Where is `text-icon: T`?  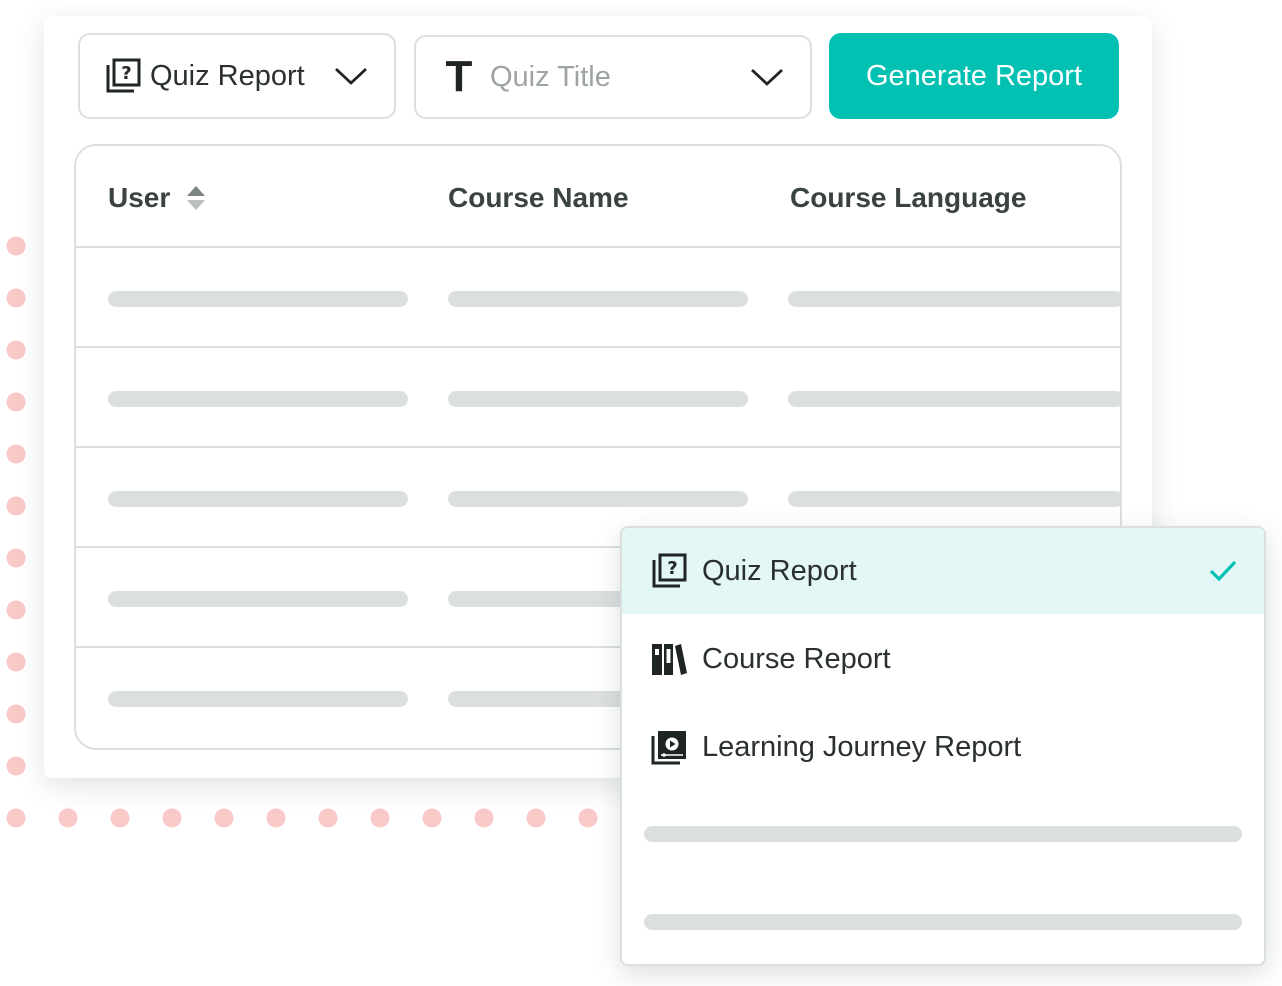
text-icon: T is located at coordinates (459, 76).